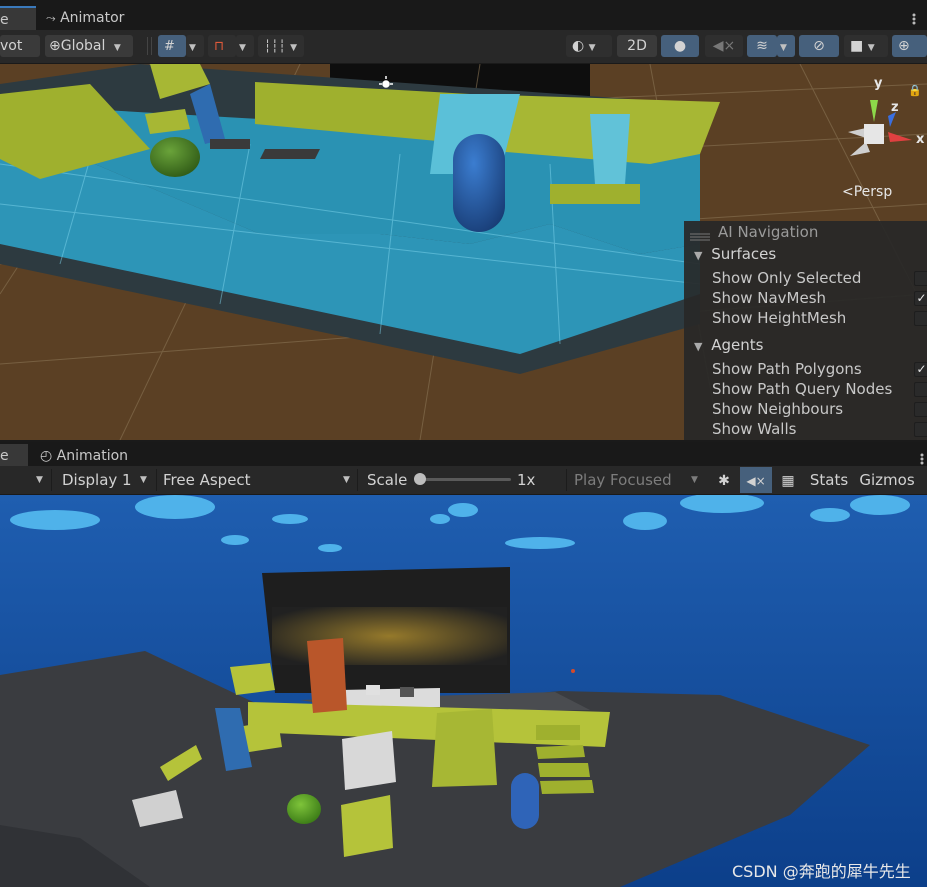 This screenshot has height=887, width=927. What do you see at coordinates (920, 318) in the screenshot?
I see `show-heightmesh-checkbox` at bounding box center [920, 318].